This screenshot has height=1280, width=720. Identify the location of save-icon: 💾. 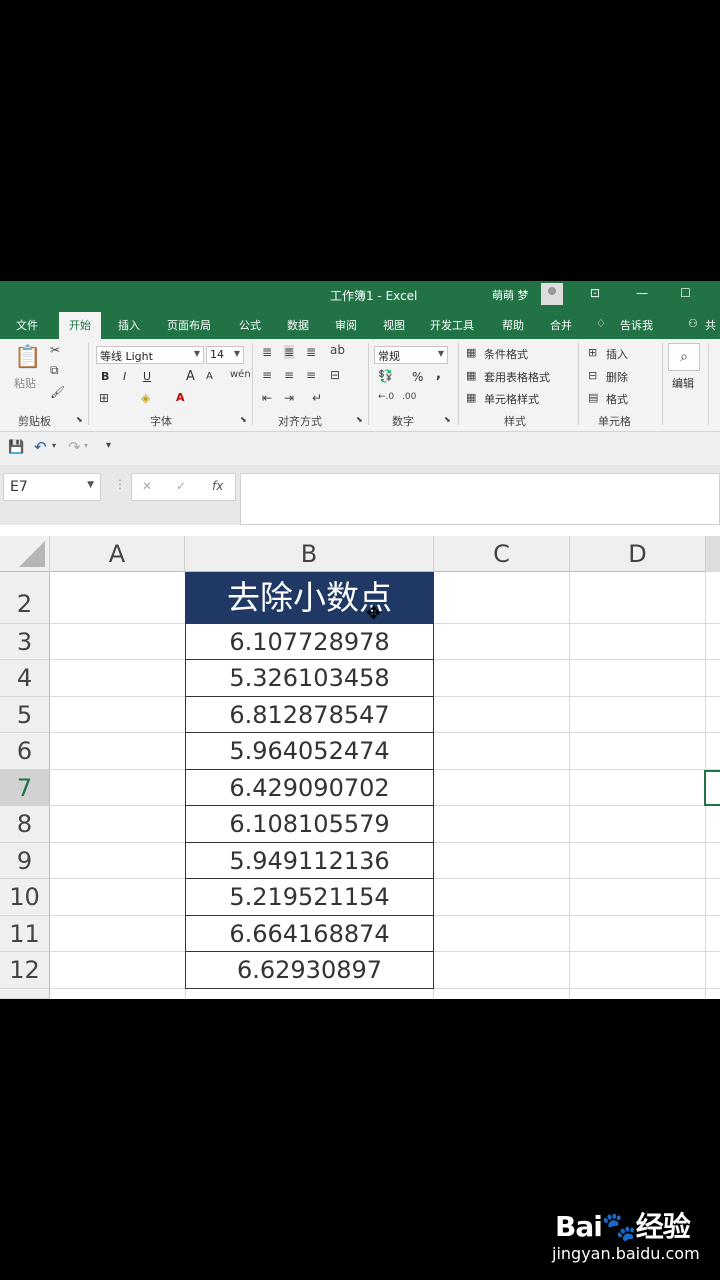
(16, 447).